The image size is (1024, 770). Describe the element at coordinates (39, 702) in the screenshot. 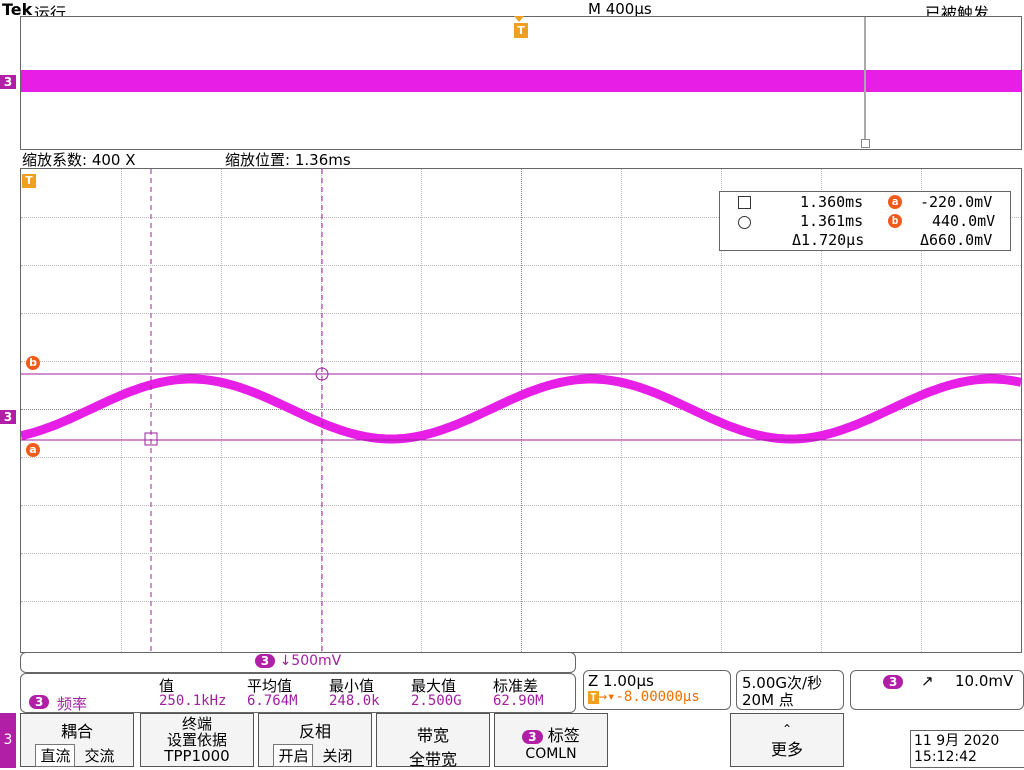

I see `measurement-channel-badge: 3` at that location.